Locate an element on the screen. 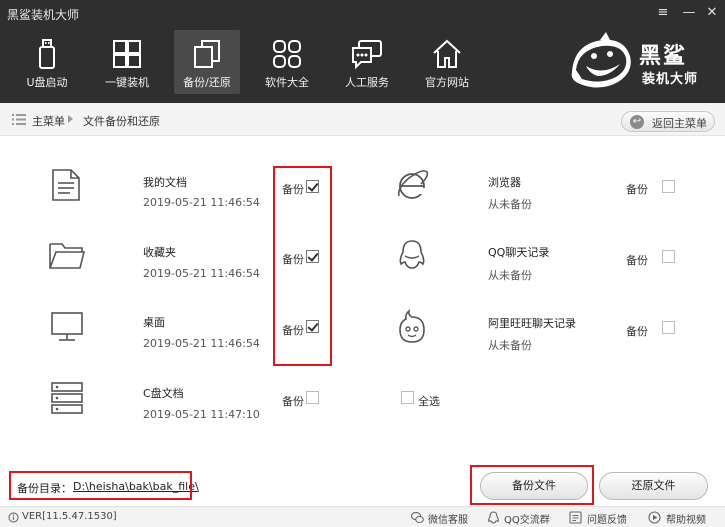 Image resolution: width=725 pixels, height=527 pixels. item-name-documents: 我的文档 is located at coordinates (165, 182).